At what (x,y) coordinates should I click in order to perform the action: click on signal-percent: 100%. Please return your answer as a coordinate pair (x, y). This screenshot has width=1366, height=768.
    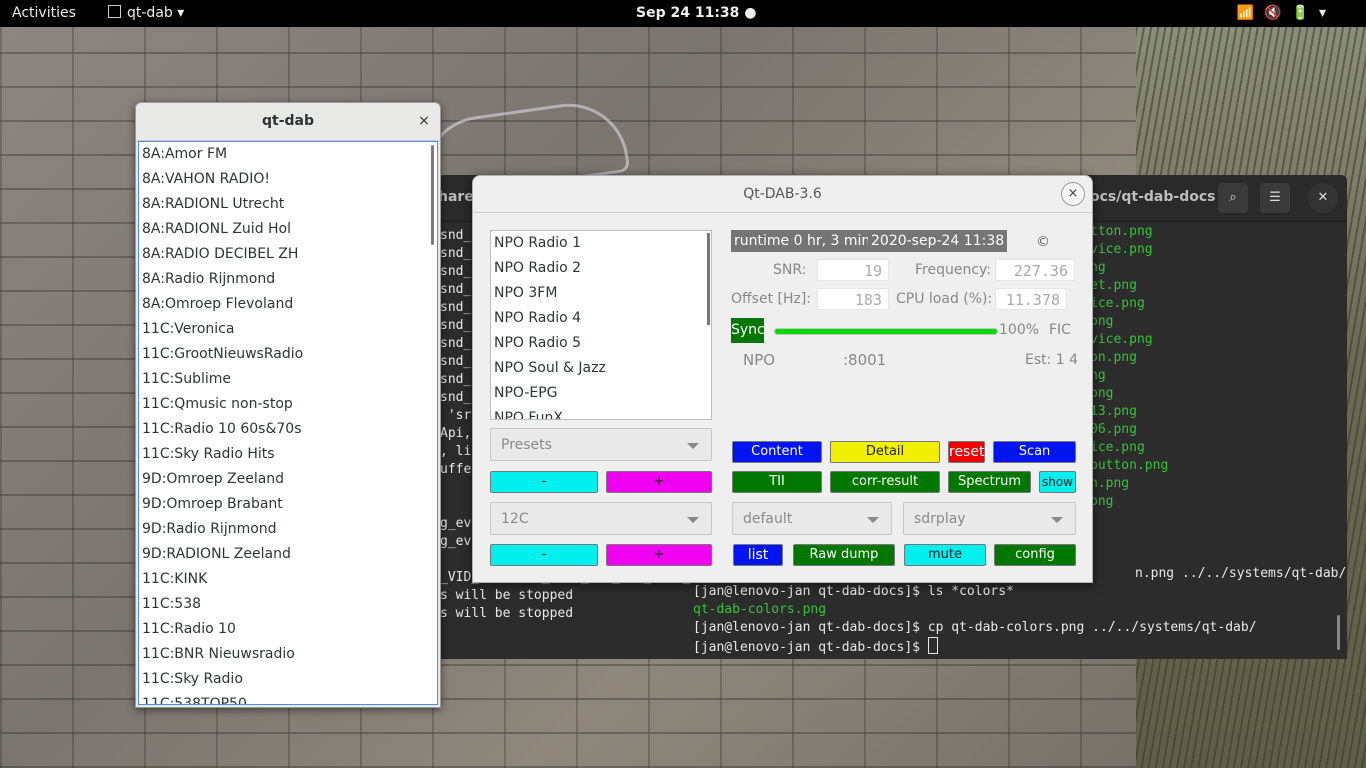
    Looking at the image, I should click on (1019, 330).